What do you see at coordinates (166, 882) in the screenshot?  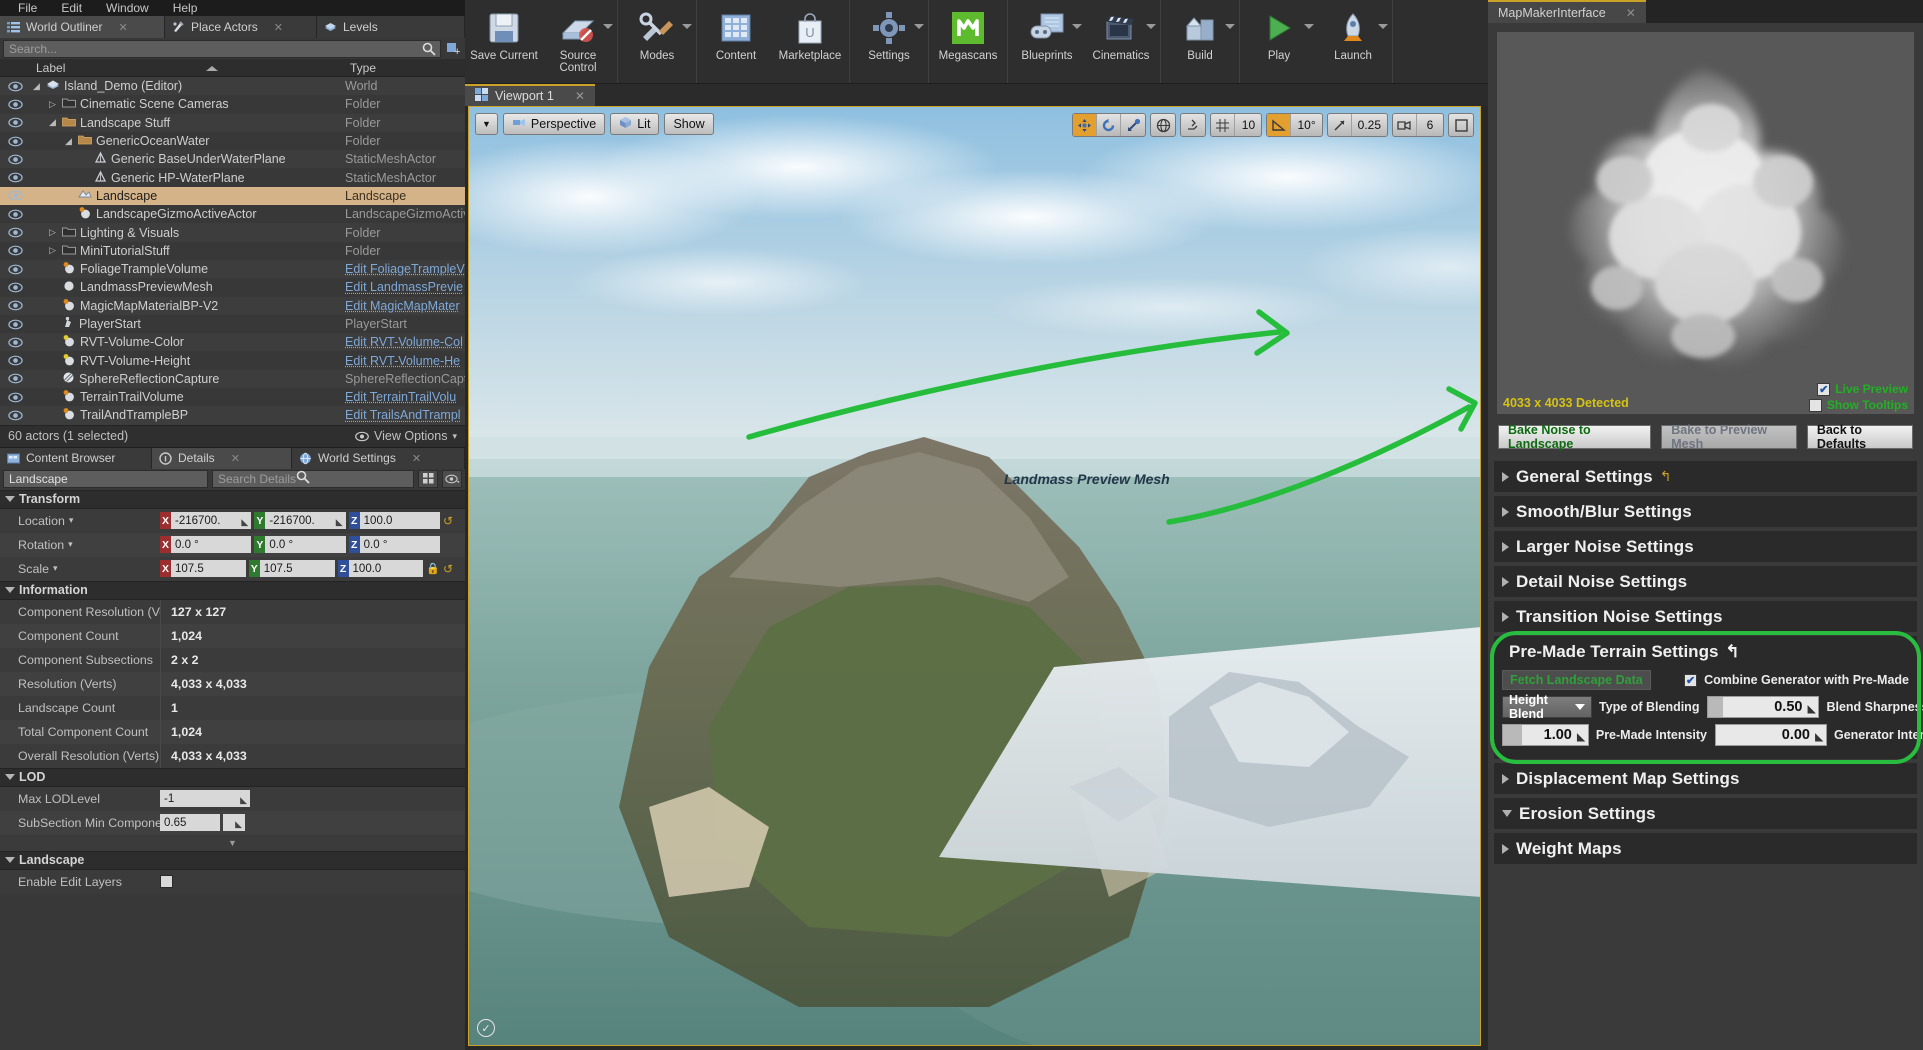 I see `enable-edit-layers-checkbox` at bounding box center [166, 882].